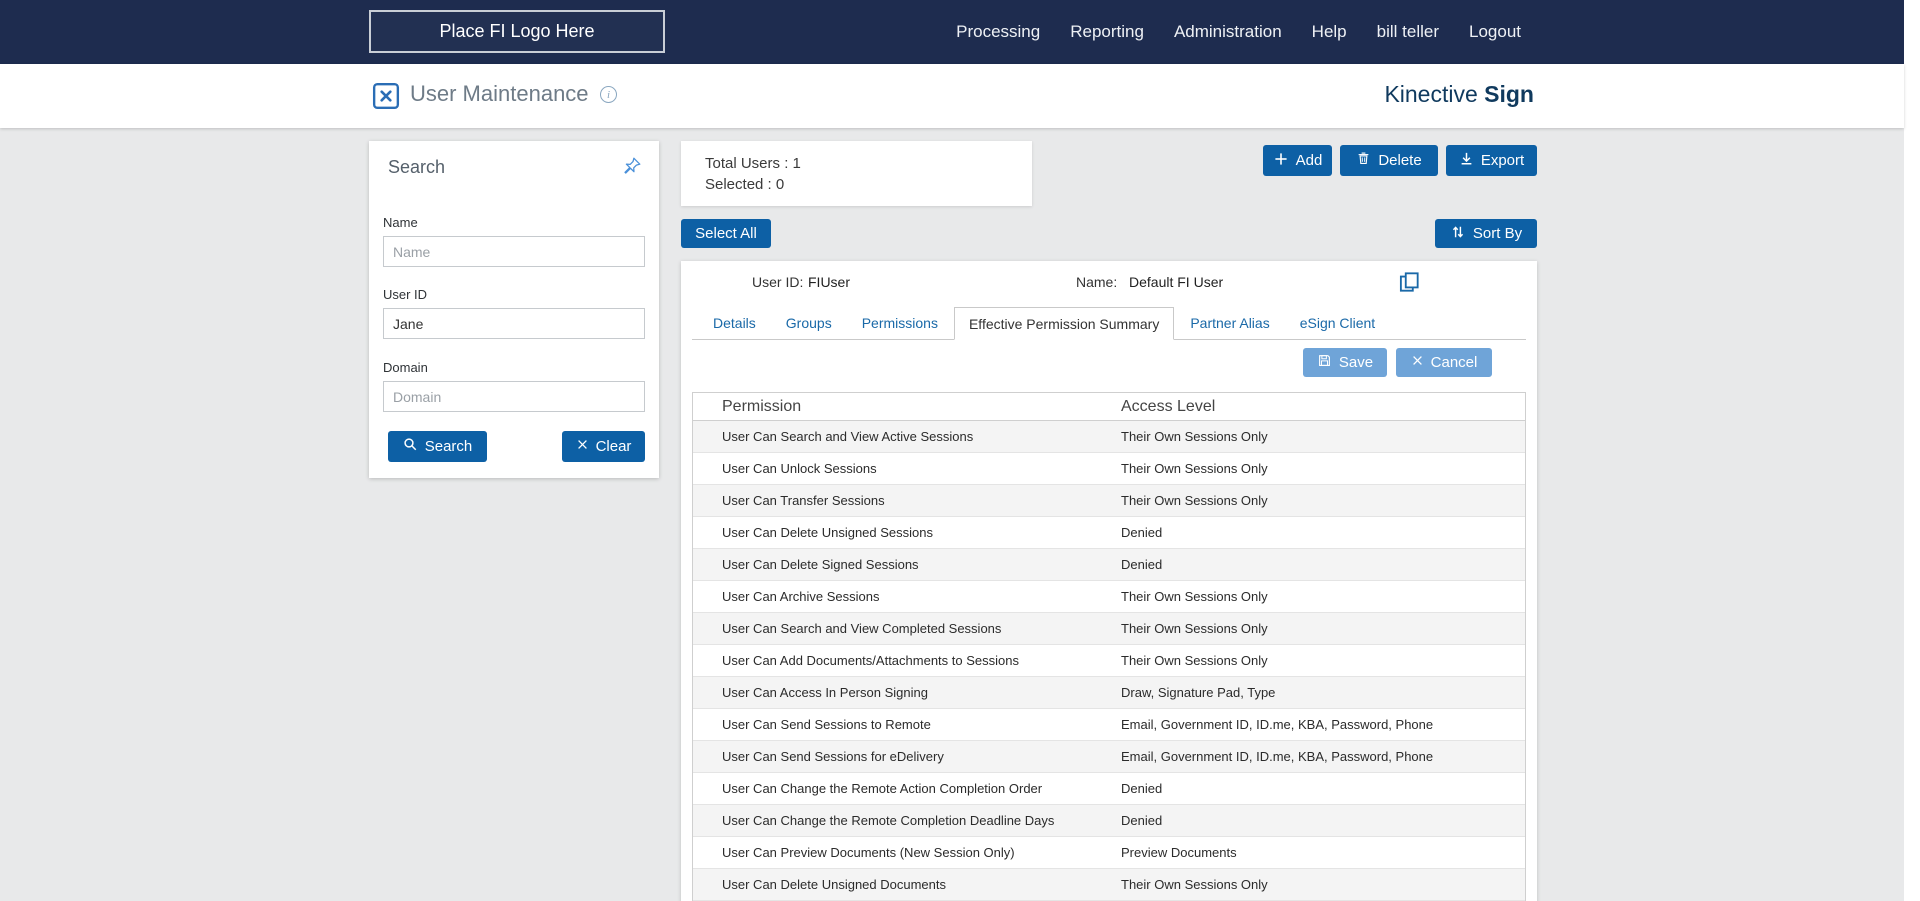 This screenshot has width=1920, height=901. Describe the element at coordinates (1324, 362) in the screenshot. I see `save-disk-icon` at that location.